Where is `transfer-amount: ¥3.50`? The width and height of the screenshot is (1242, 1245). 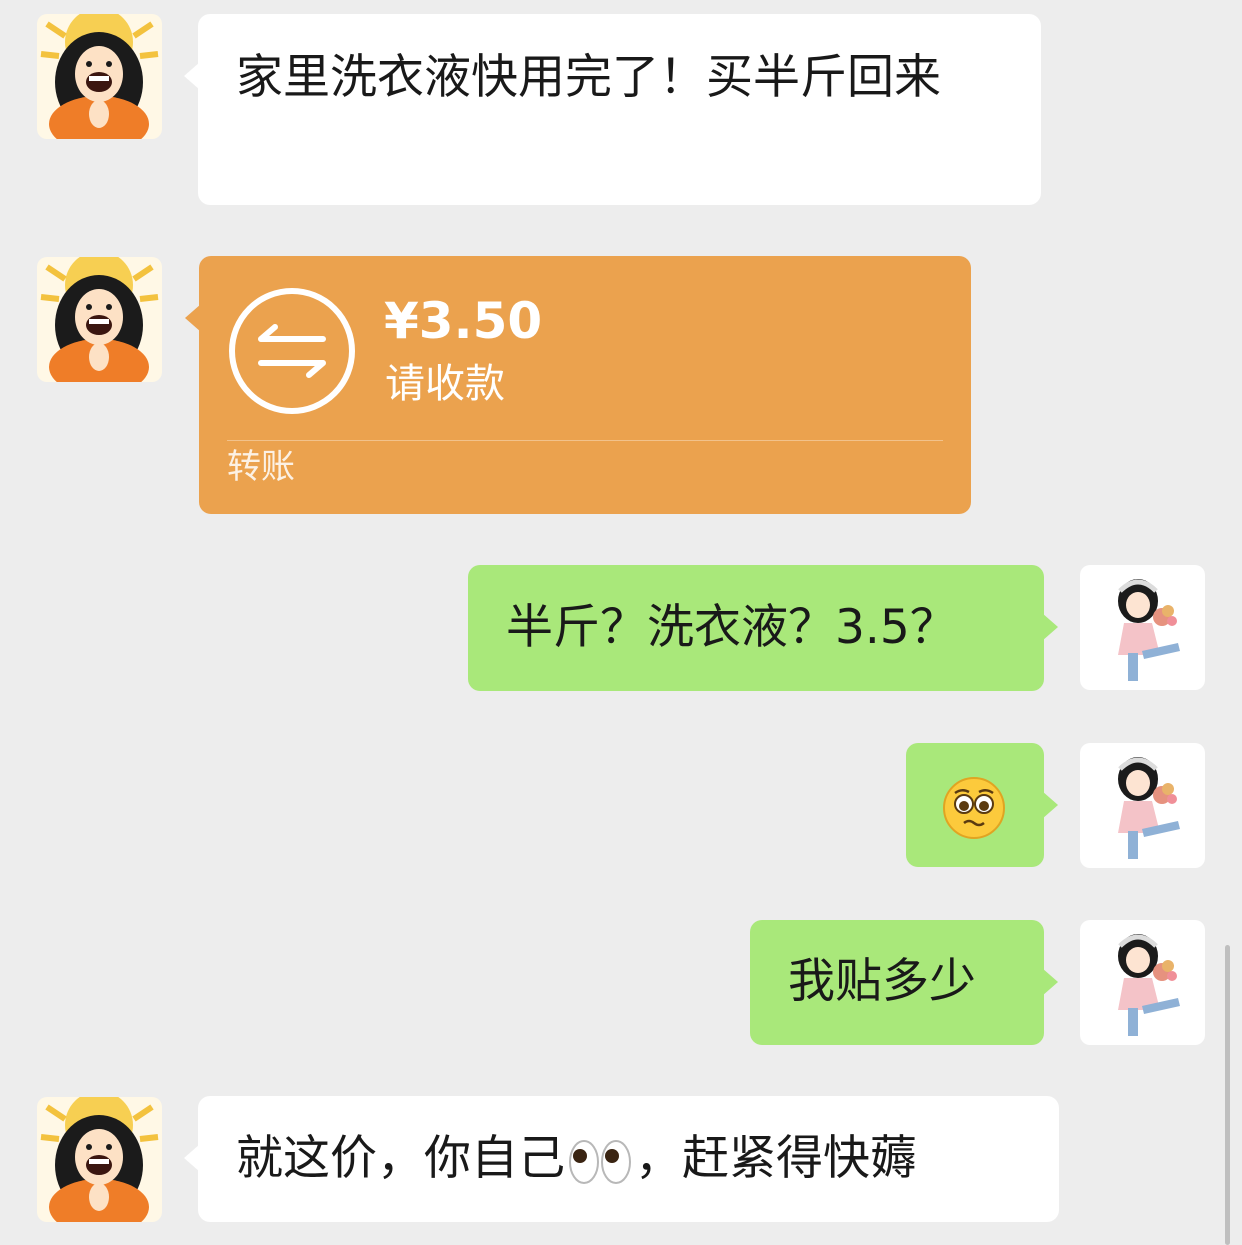
transfer-amount: ¥3.50 is located at coordinates (463, 321).